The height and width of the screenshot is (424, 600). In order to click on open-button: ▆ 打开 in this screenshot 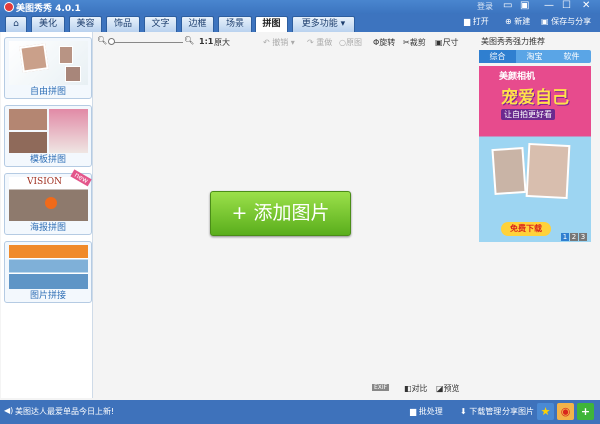, I will do `click(476, 21)`.